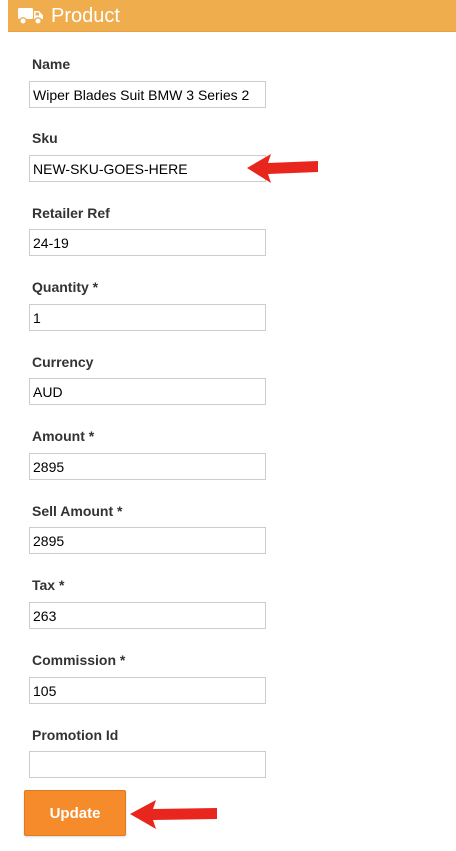 The height and width of the screenshot is (851, 456). What do you see at coordinates (147, 391) in the screenshot?
I see `currency-input` at bounding box center [147, 391].